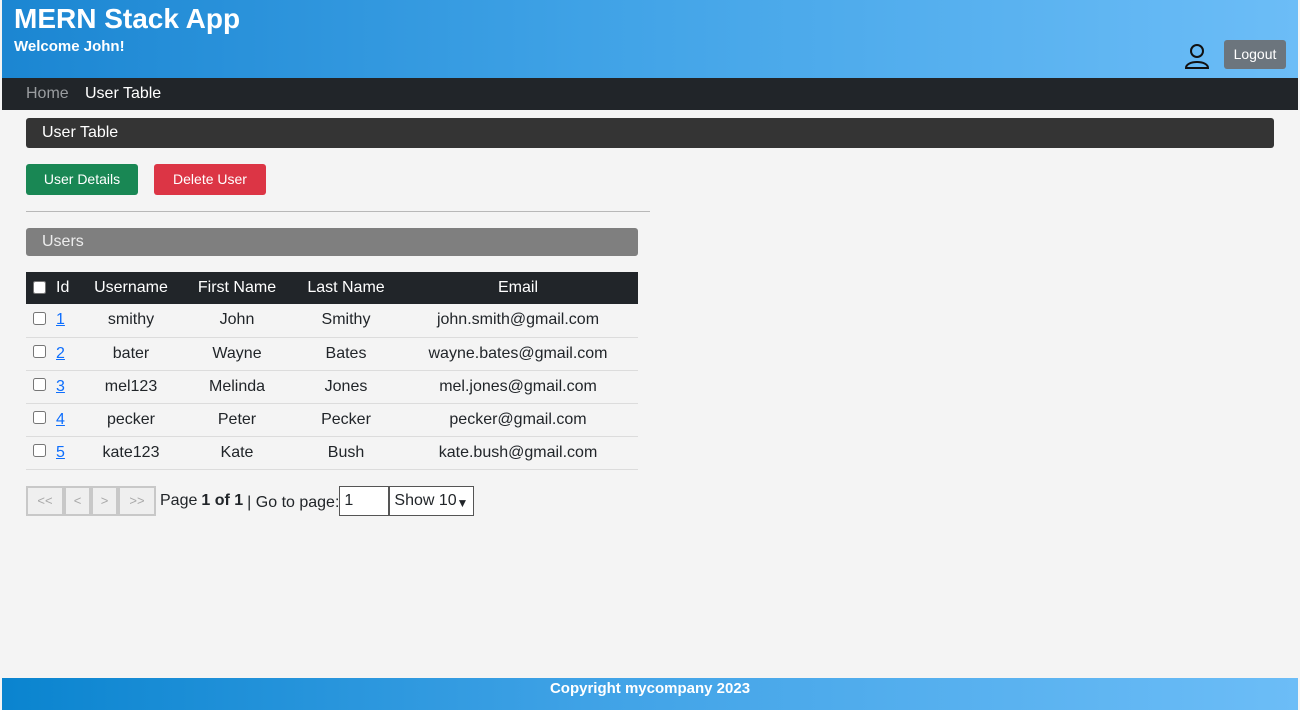 This screenshot has width=1300, height=710. I want to click on id-cell: 2, so click(67, 354).